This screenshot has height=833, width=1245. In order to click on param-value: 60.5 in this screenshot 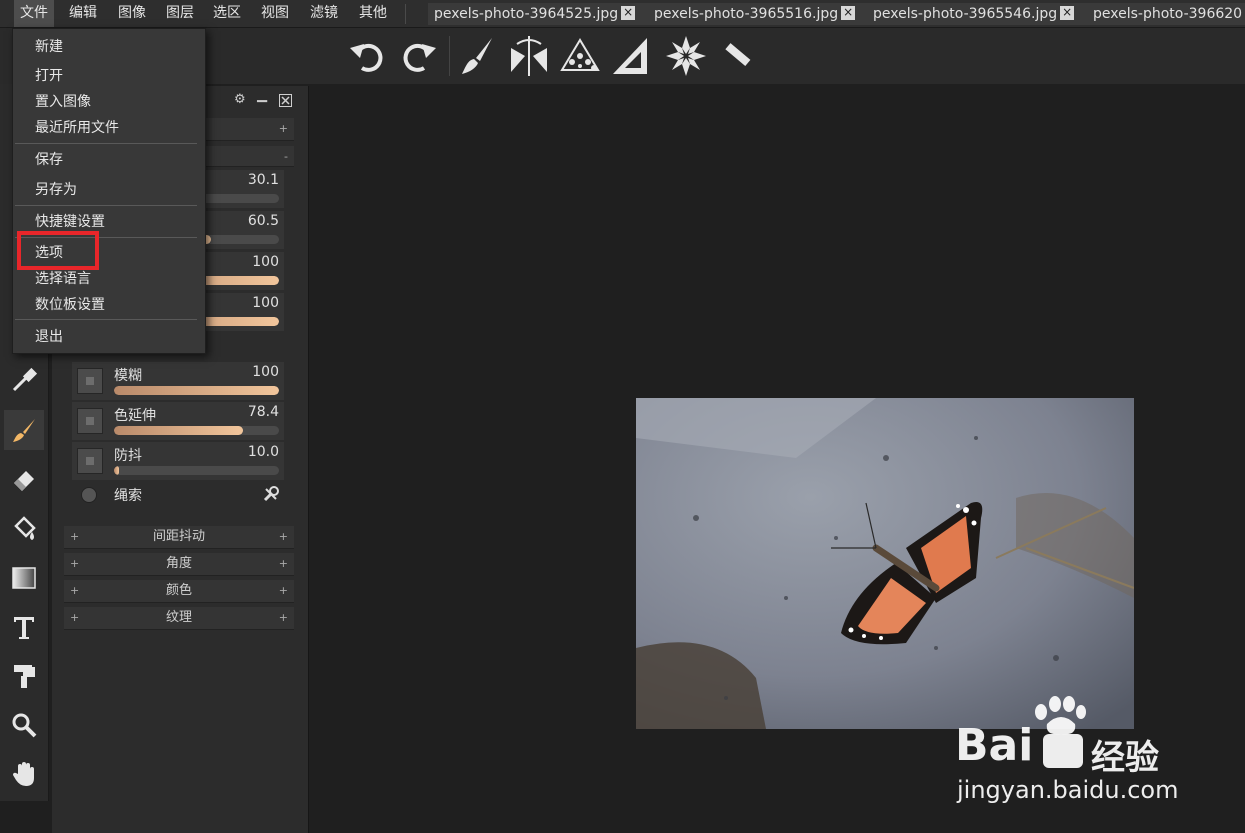, I will do `click(263, 221)`.